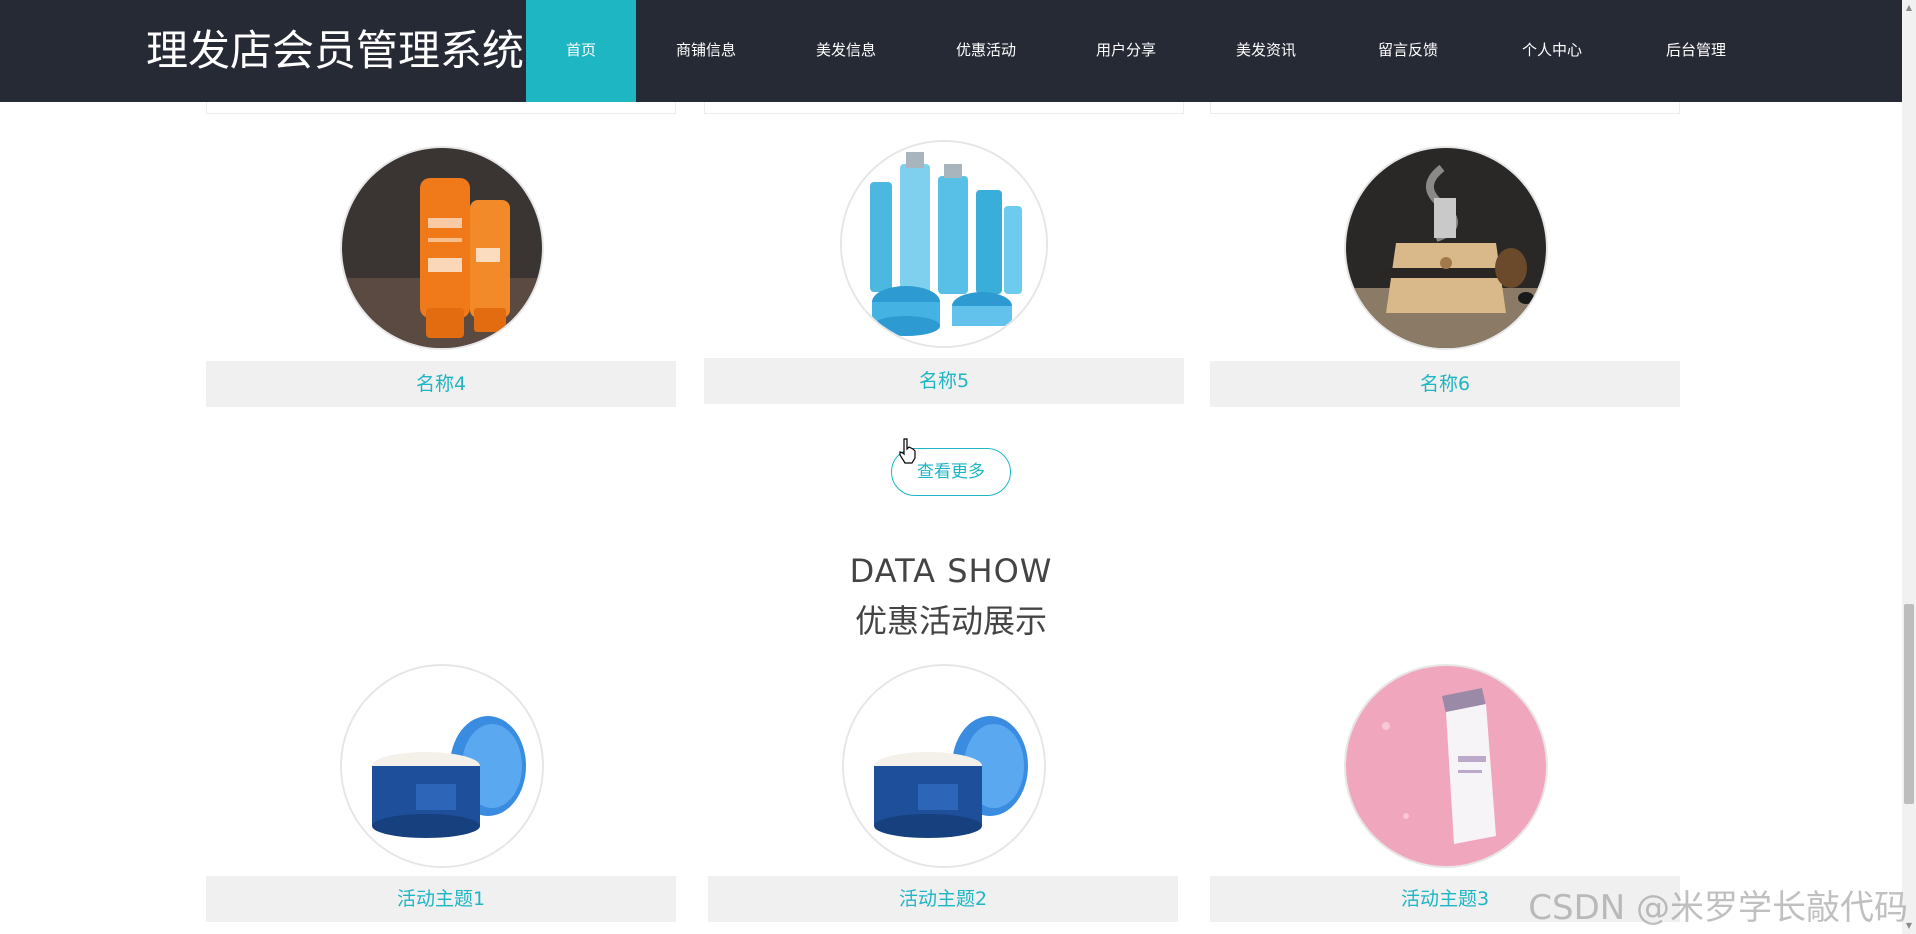 This screenshot has width=1916, height=934. I want to click on sunscreen-bottles-image, so click(442, 248).